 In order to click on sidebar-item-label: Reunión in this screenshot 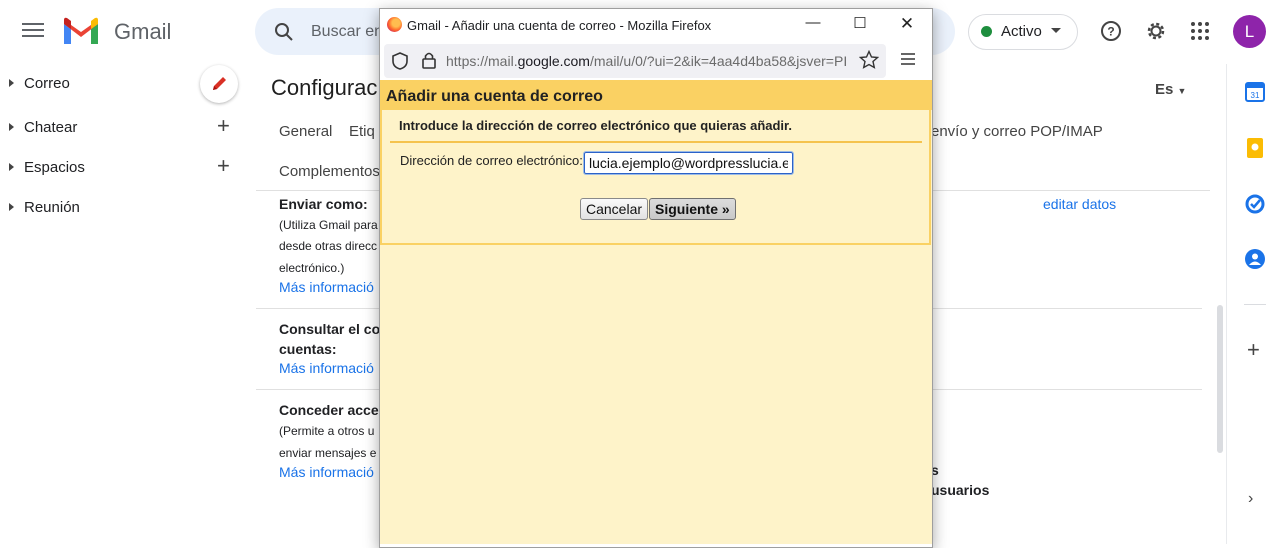, I will do `click(52, 207)`.